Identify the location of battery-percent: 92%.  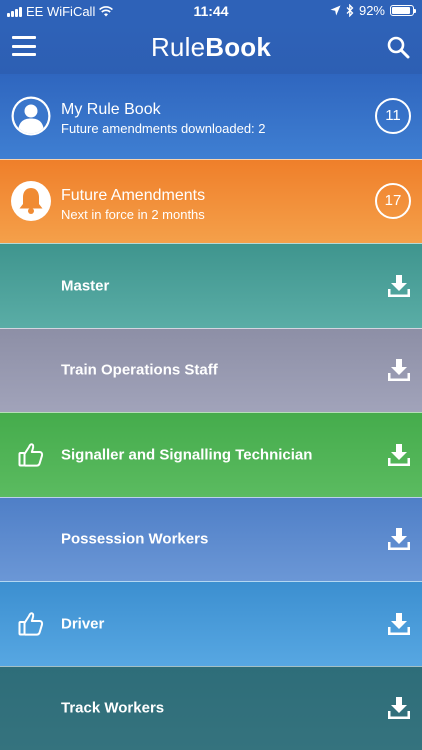
(371, 10).